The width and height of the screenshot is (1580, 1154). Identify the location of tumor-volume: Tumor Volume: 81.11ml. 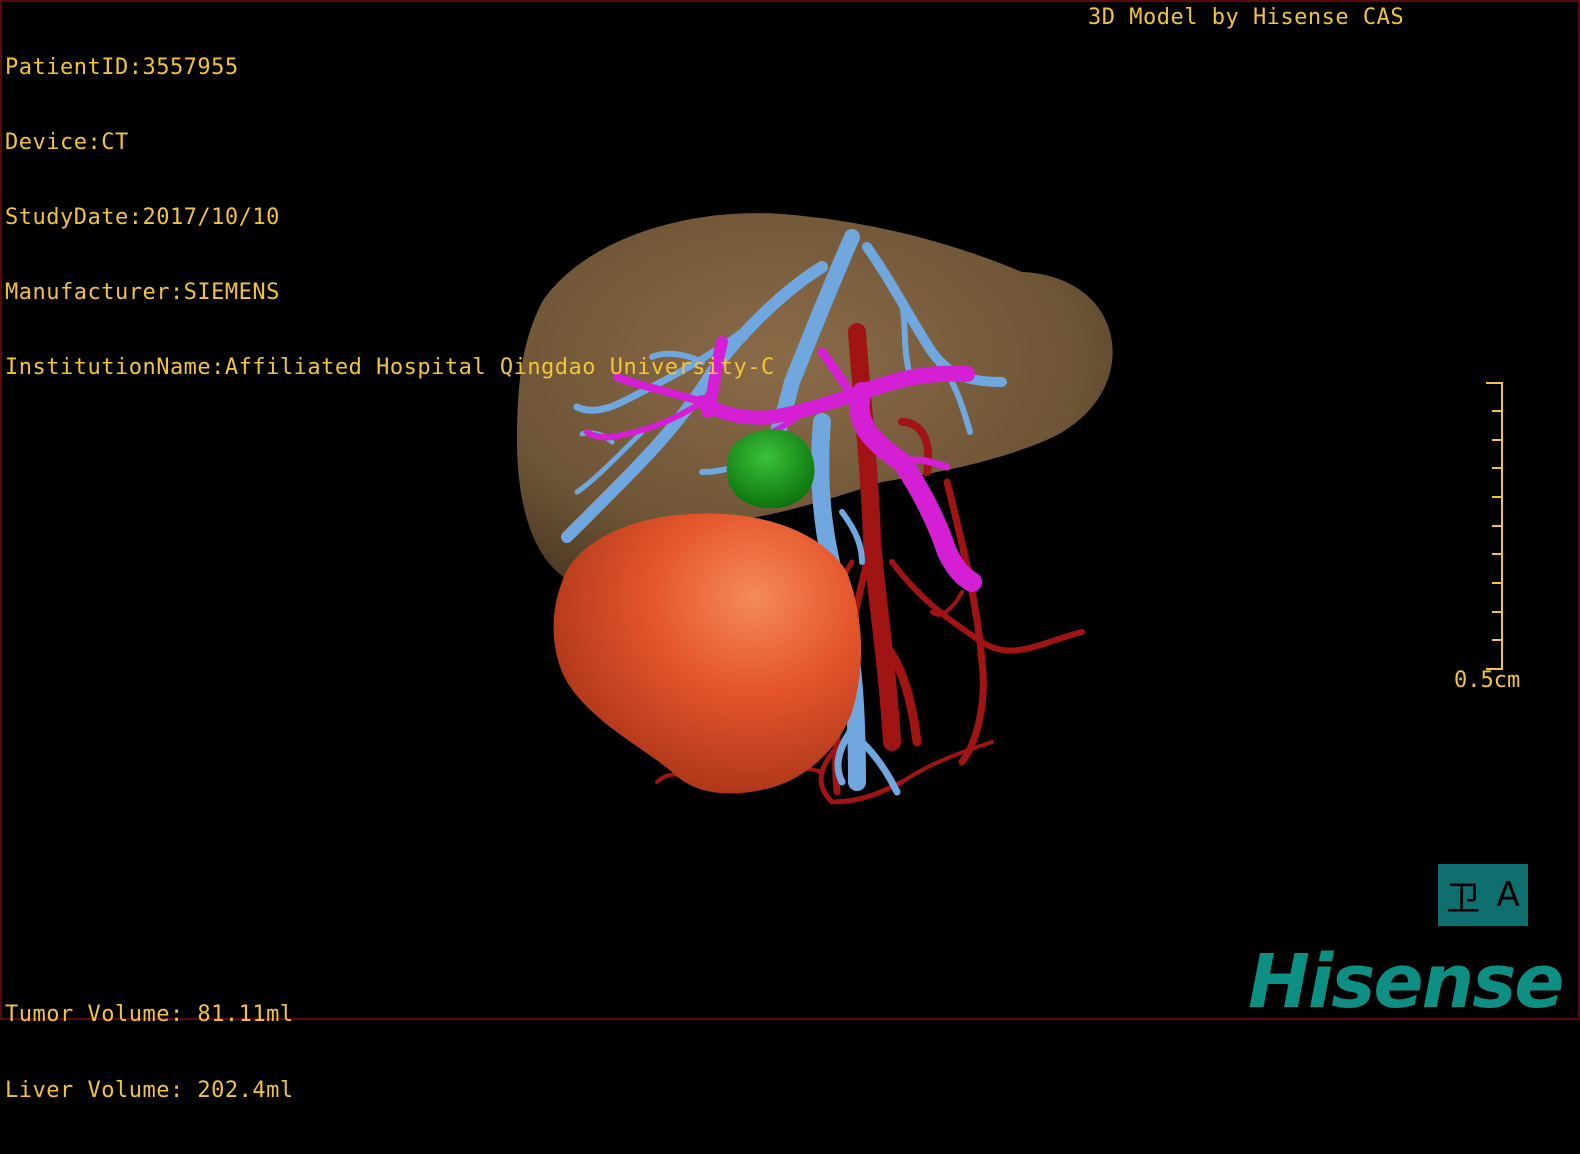
(149, 1014).